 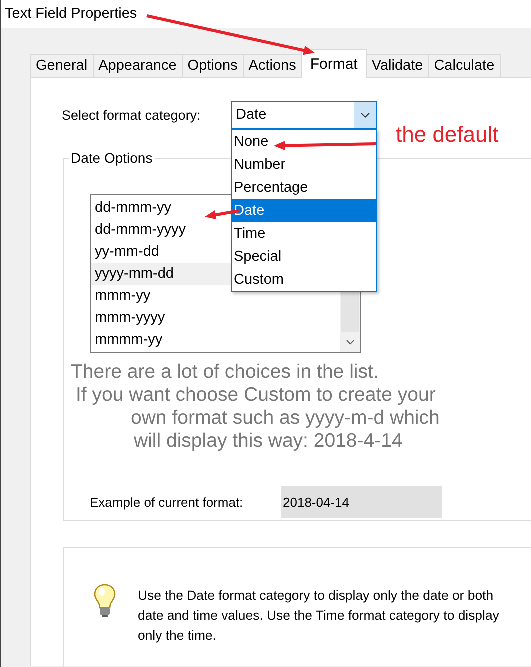 What do you see at coordinates (105, 601) in the screenshot?
I see `lightbulb-icon` at bounding box center [105, 601].